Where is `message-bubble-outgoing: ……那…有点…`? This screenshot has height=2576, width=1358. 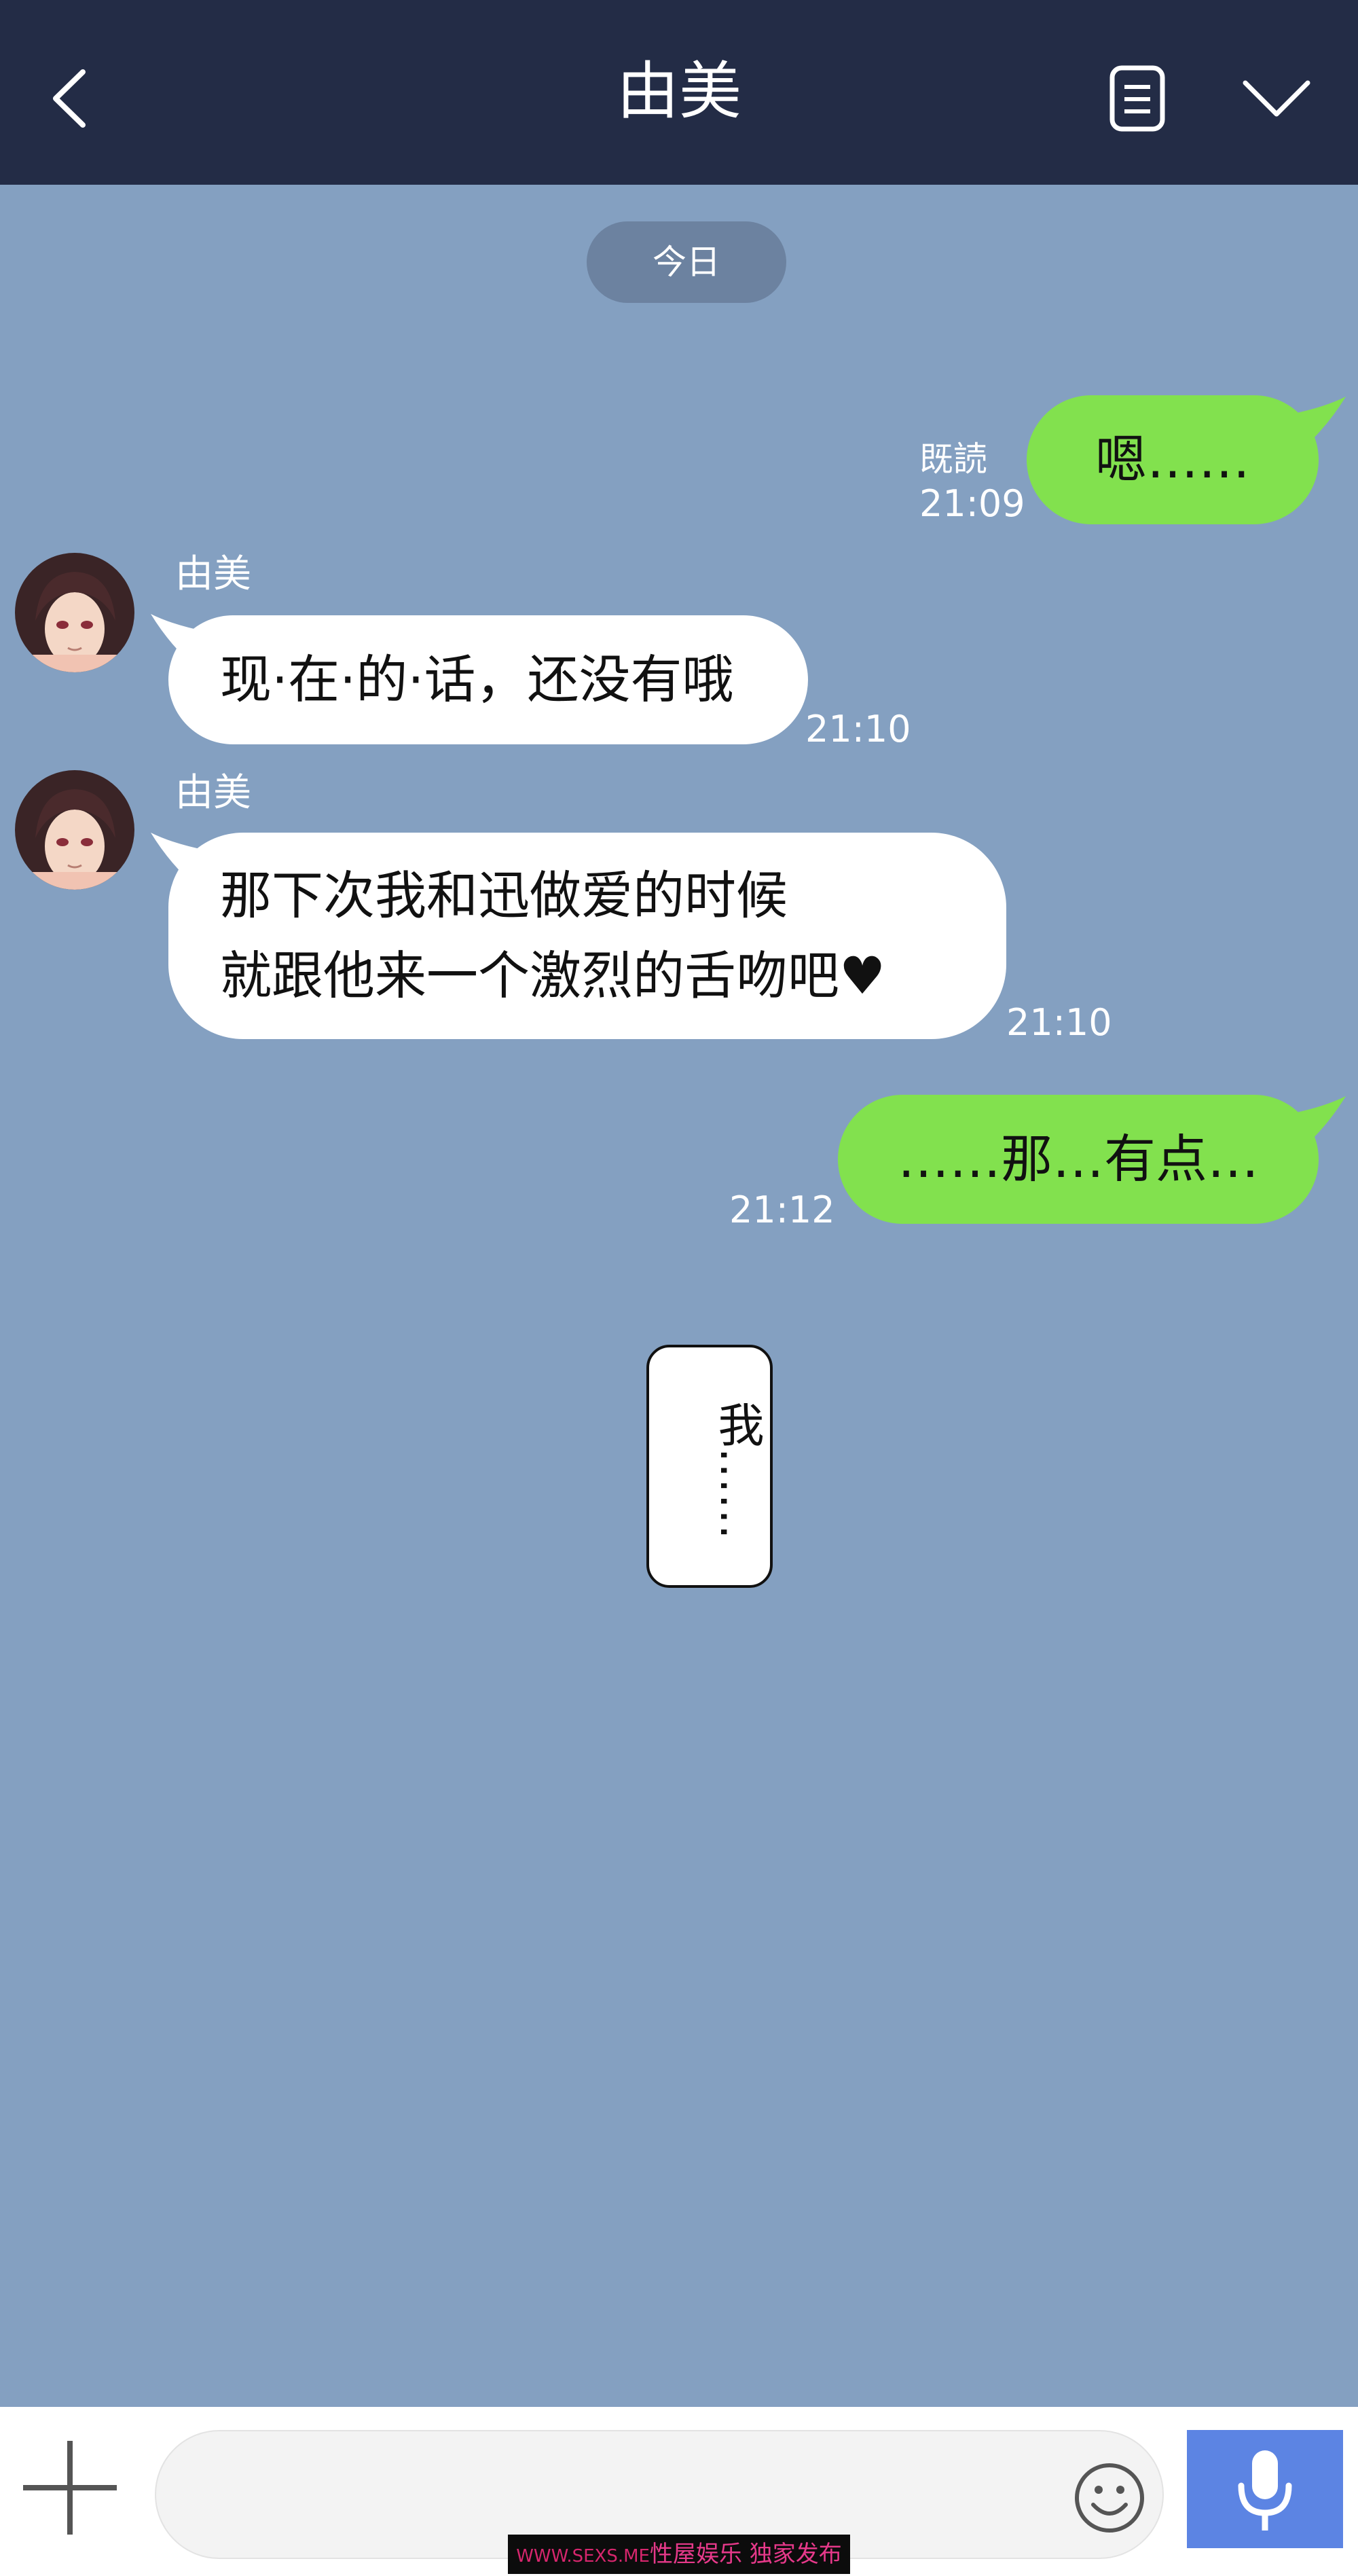 message-bubble-outgoing: ……那…有点… is located at coordinates (1078, 1159).